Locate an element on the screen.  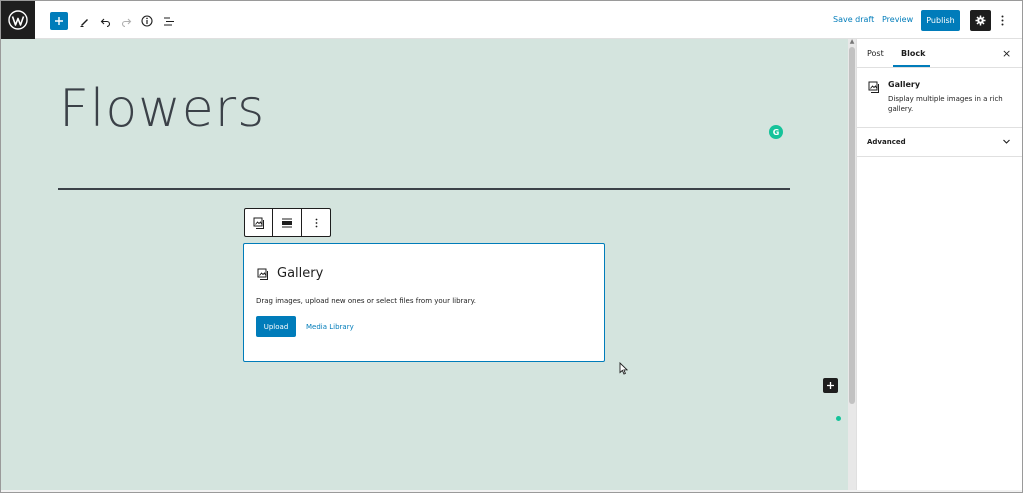
separator-block is located at coordinates (424, 189).